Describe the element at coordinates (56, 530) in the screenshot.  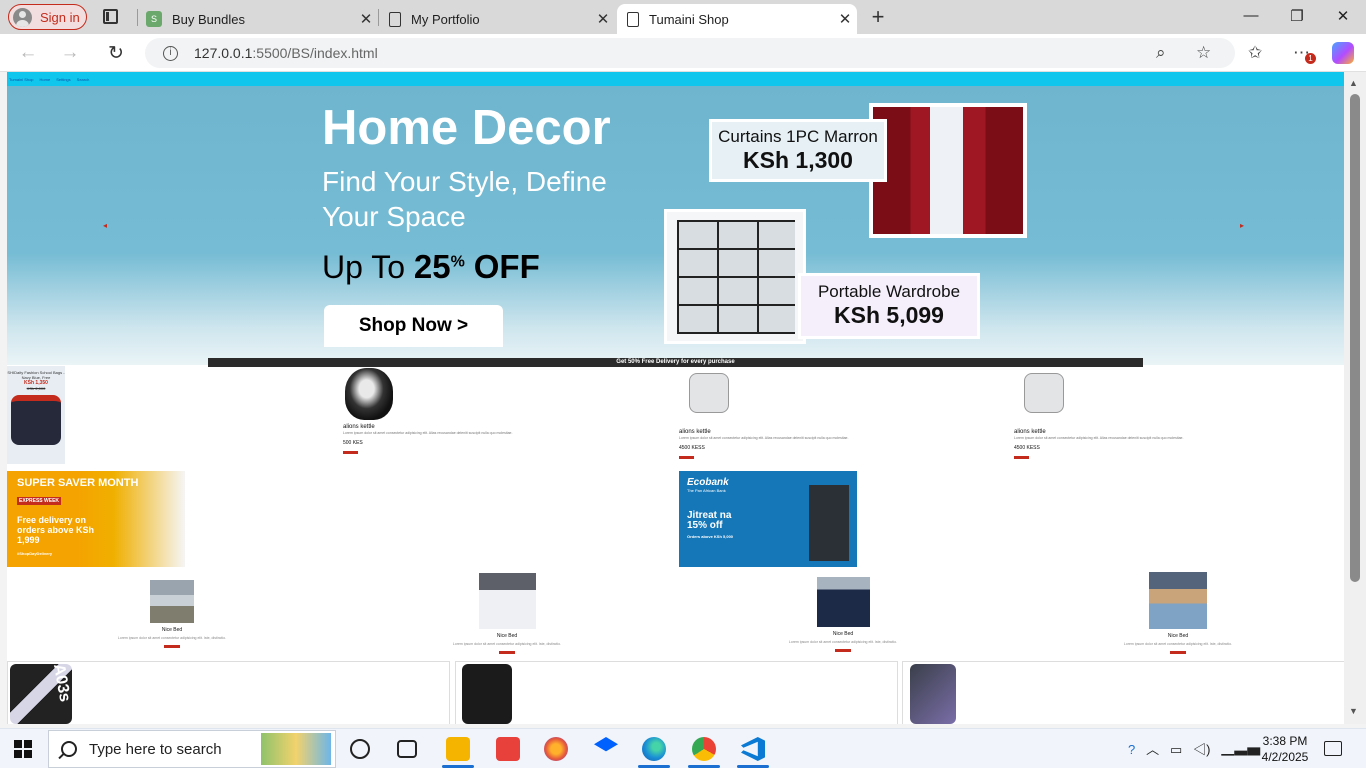
I see `supersaver-line: Free delivery on orders above KSh 1,999` at that location.